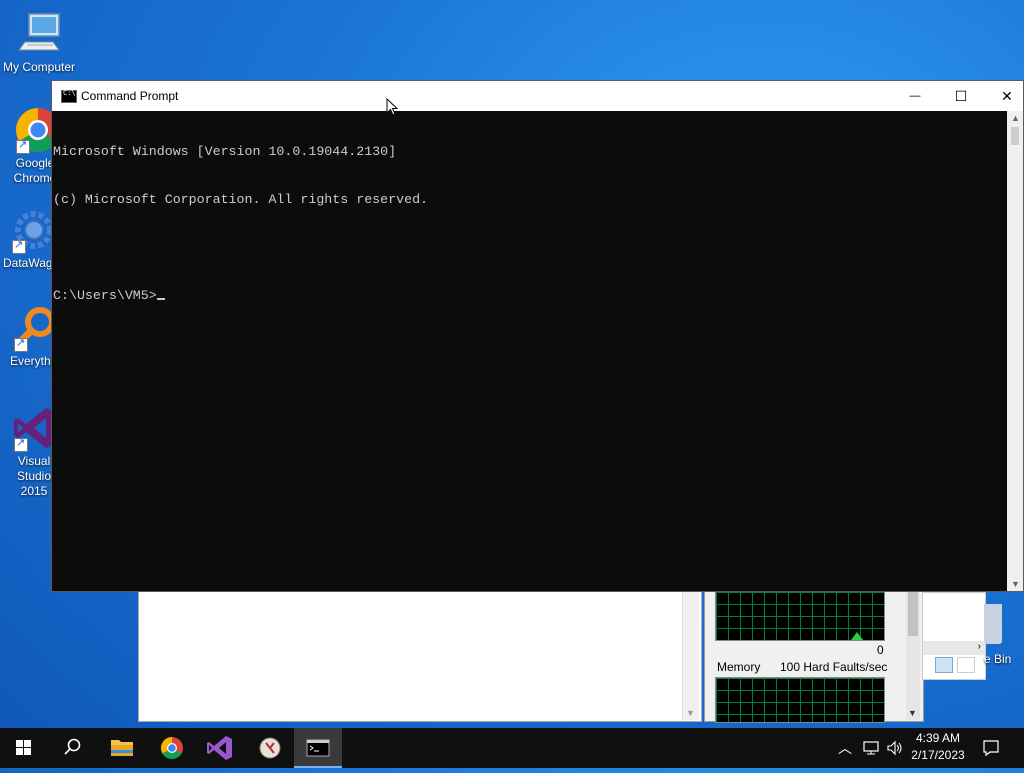 This screenshot has height=773, width=1024. I want to click on desktop-icon-google-chrome: Google Chrome, so click(26, 146).